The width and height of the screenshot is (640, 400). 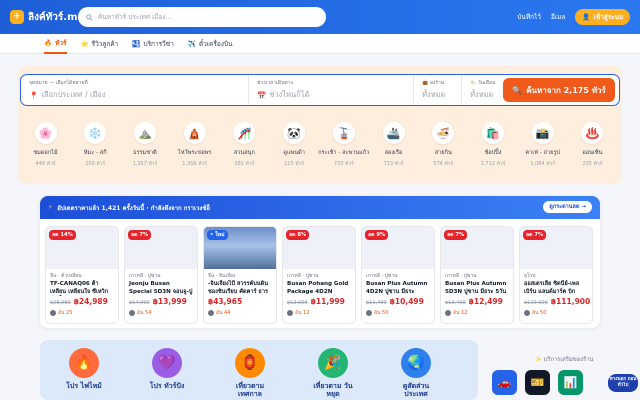 What do you see at coordinates (262, 95) in the screenshot?
I see `calendar-icon: 📅` at bounding box center [262, 95].